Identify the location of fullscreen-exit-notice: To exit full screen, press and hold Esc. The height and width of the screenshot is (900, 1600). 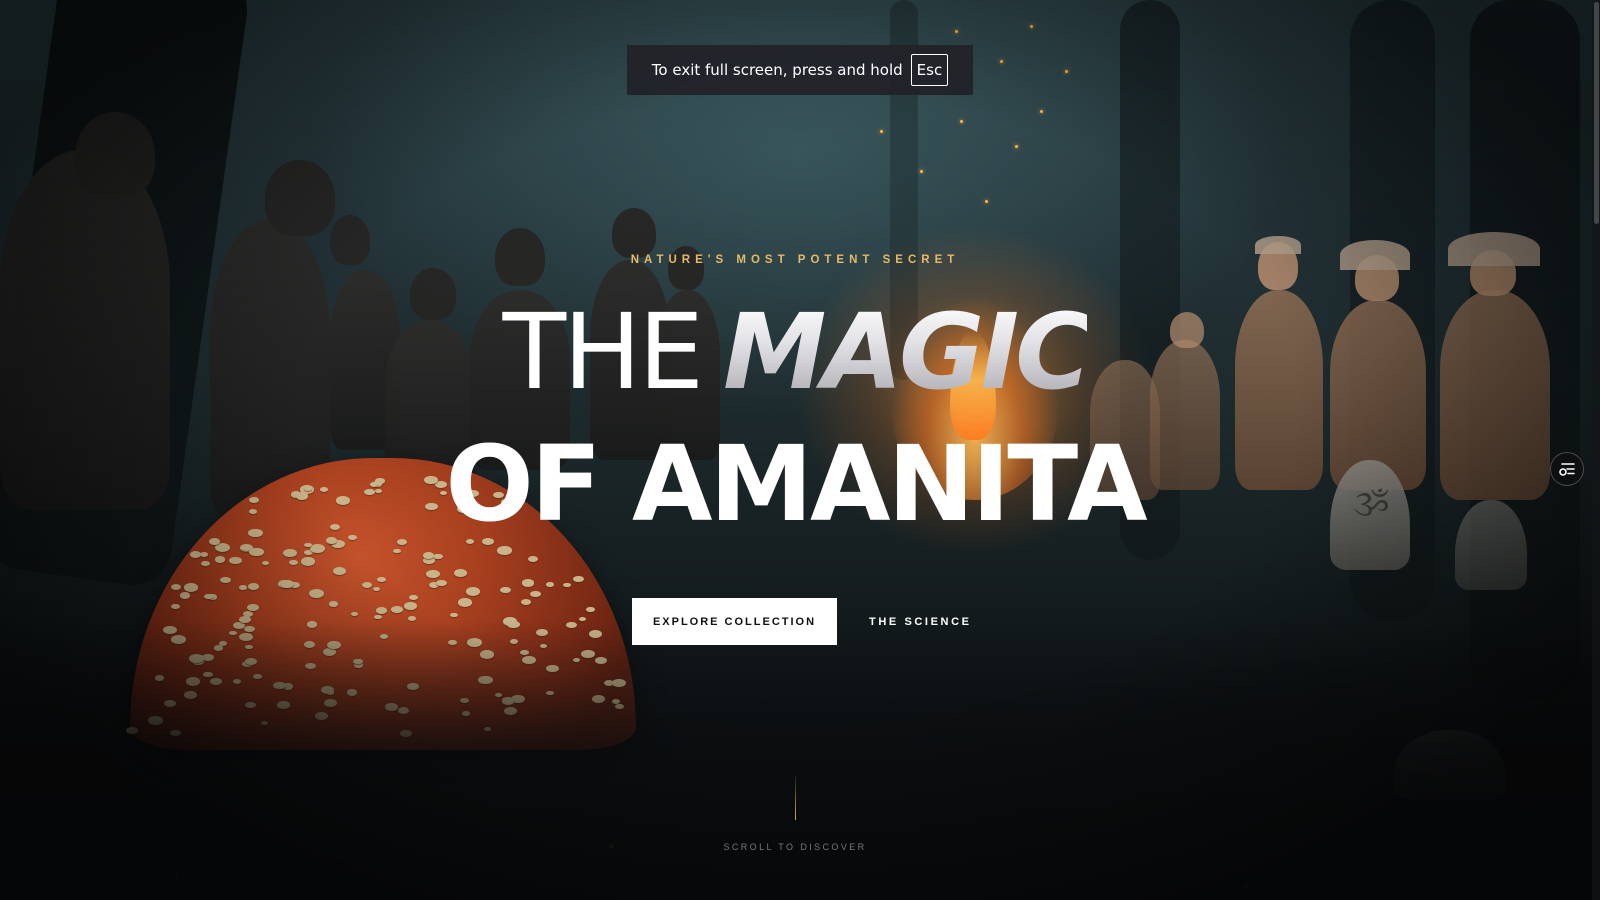
(800, 70).